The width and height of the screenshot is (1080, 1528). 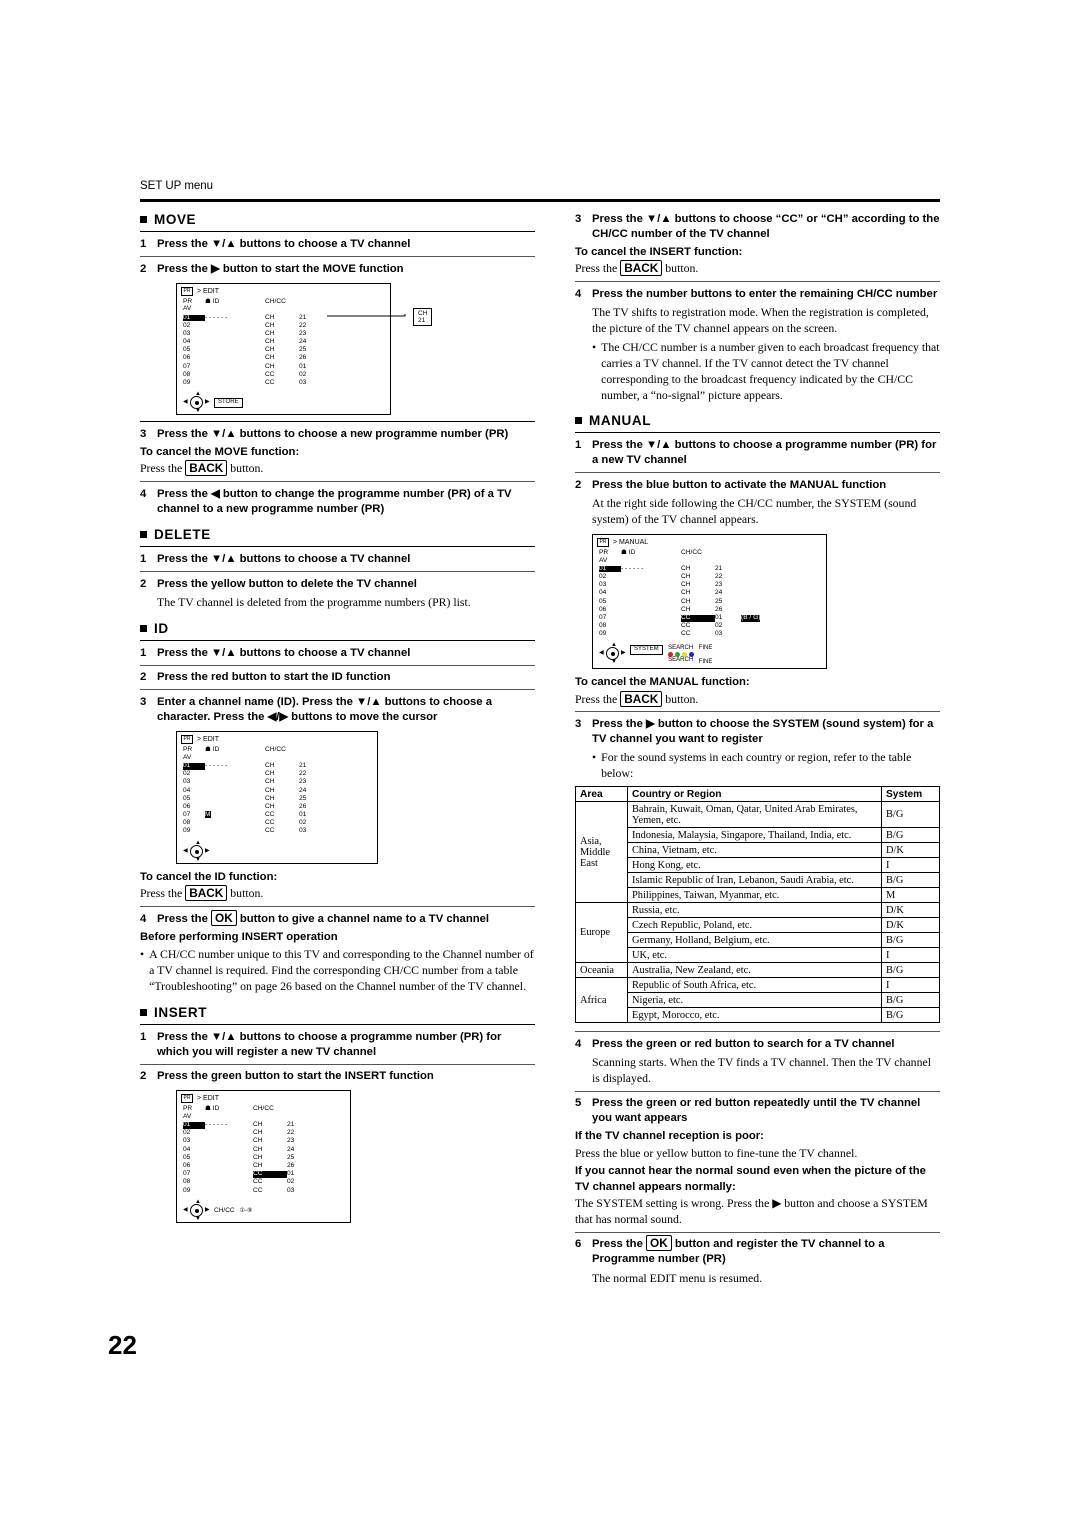 I want to click on move-cancel-text: Press the BACK button., so click(x=337, y=468).